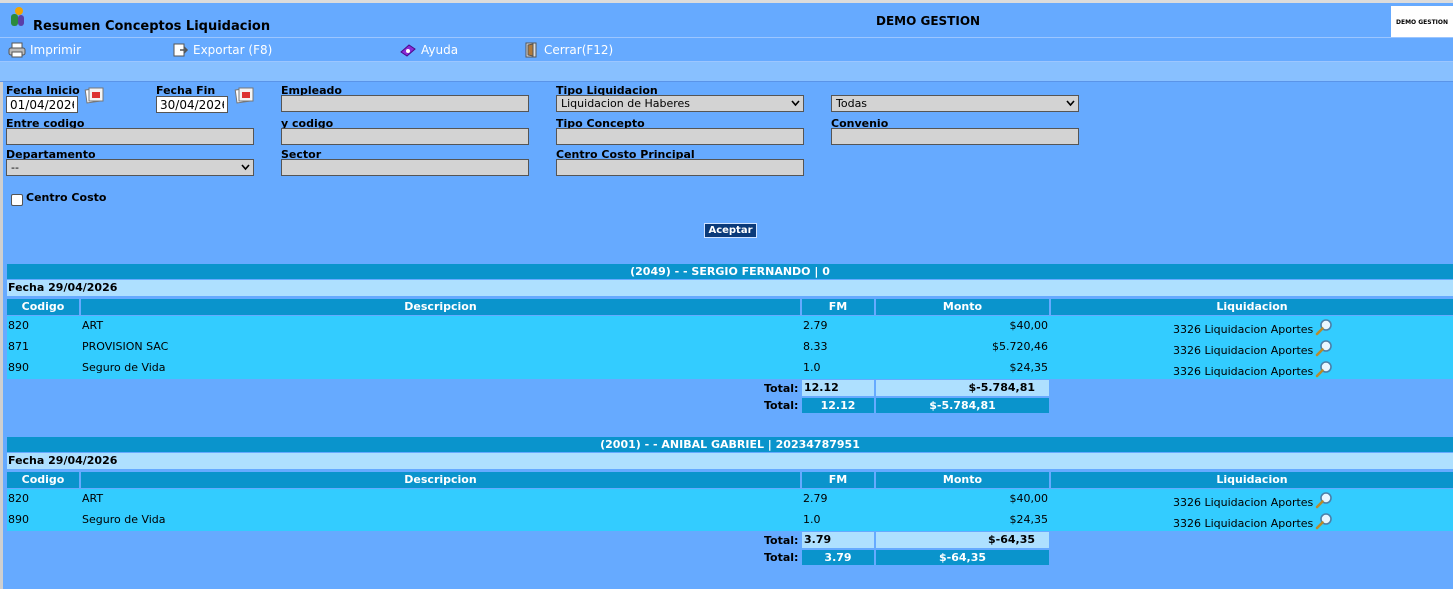 The image size is (1453, 589). Describe the element at coordinates (18, 346) in the screenshot. I see `cell-codigo: 871` at that location.